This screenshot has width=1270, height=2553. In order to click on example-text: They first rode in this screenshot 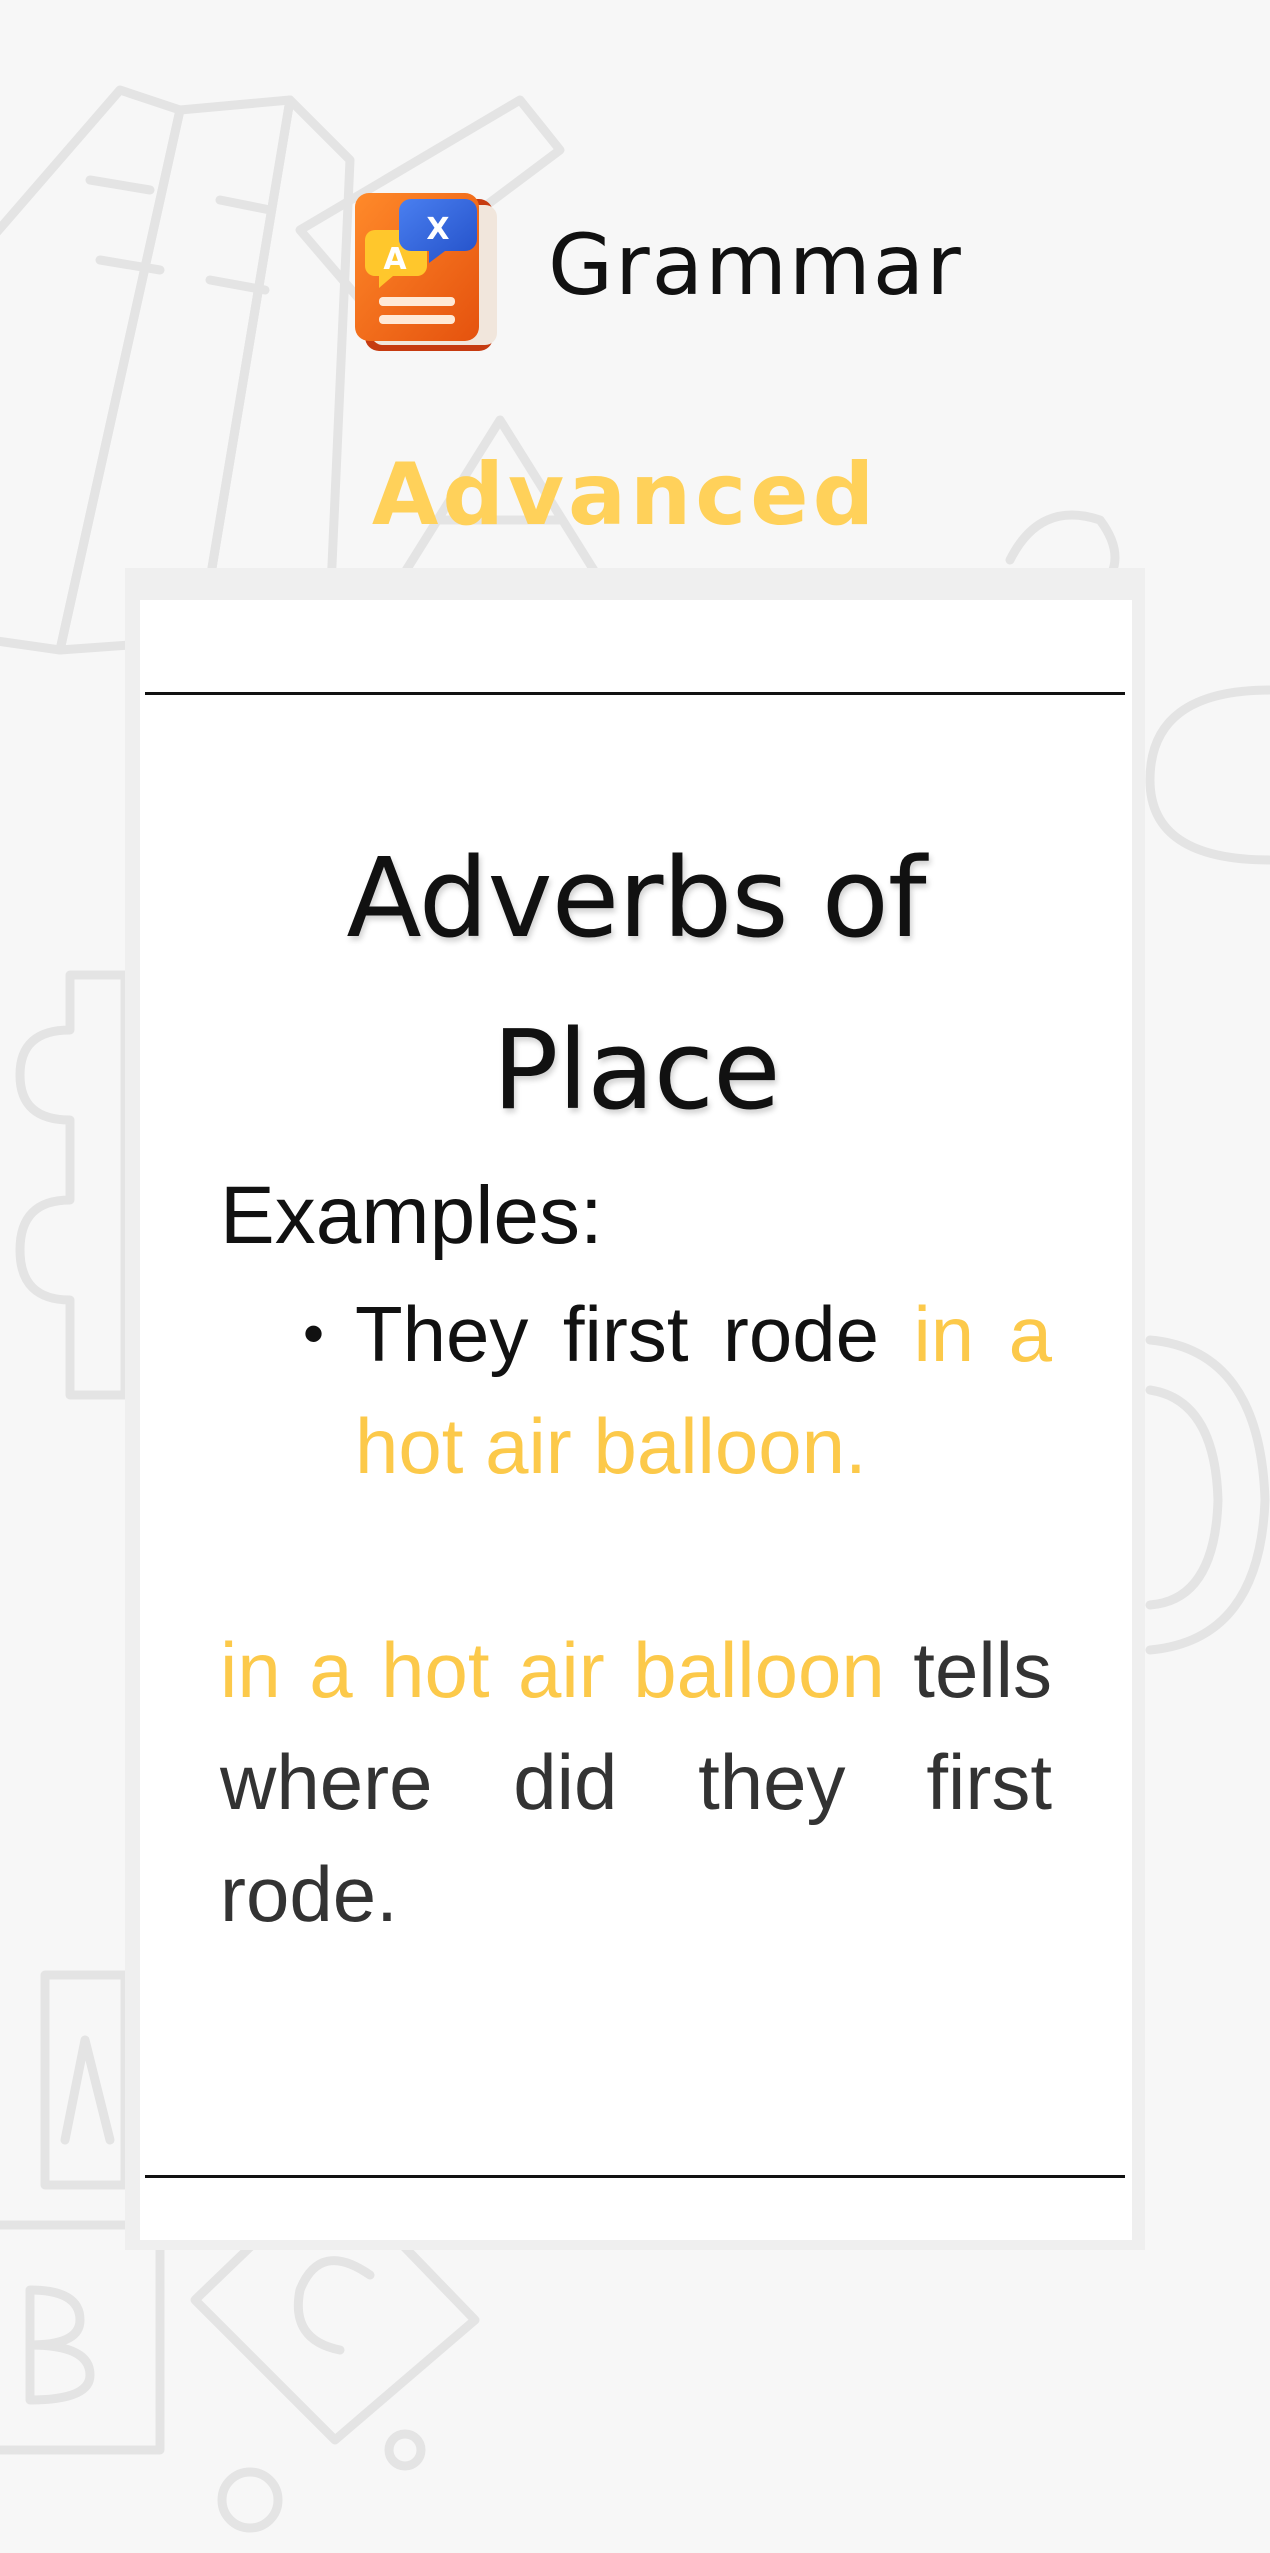, I will do `click(634, 1334)`.